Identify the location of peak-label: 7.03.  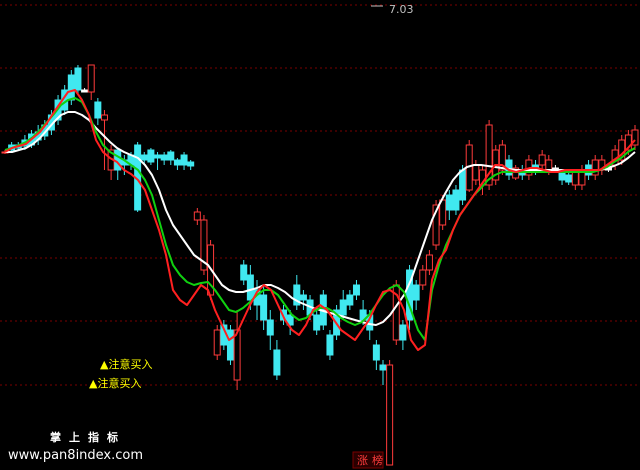
(401, 9).